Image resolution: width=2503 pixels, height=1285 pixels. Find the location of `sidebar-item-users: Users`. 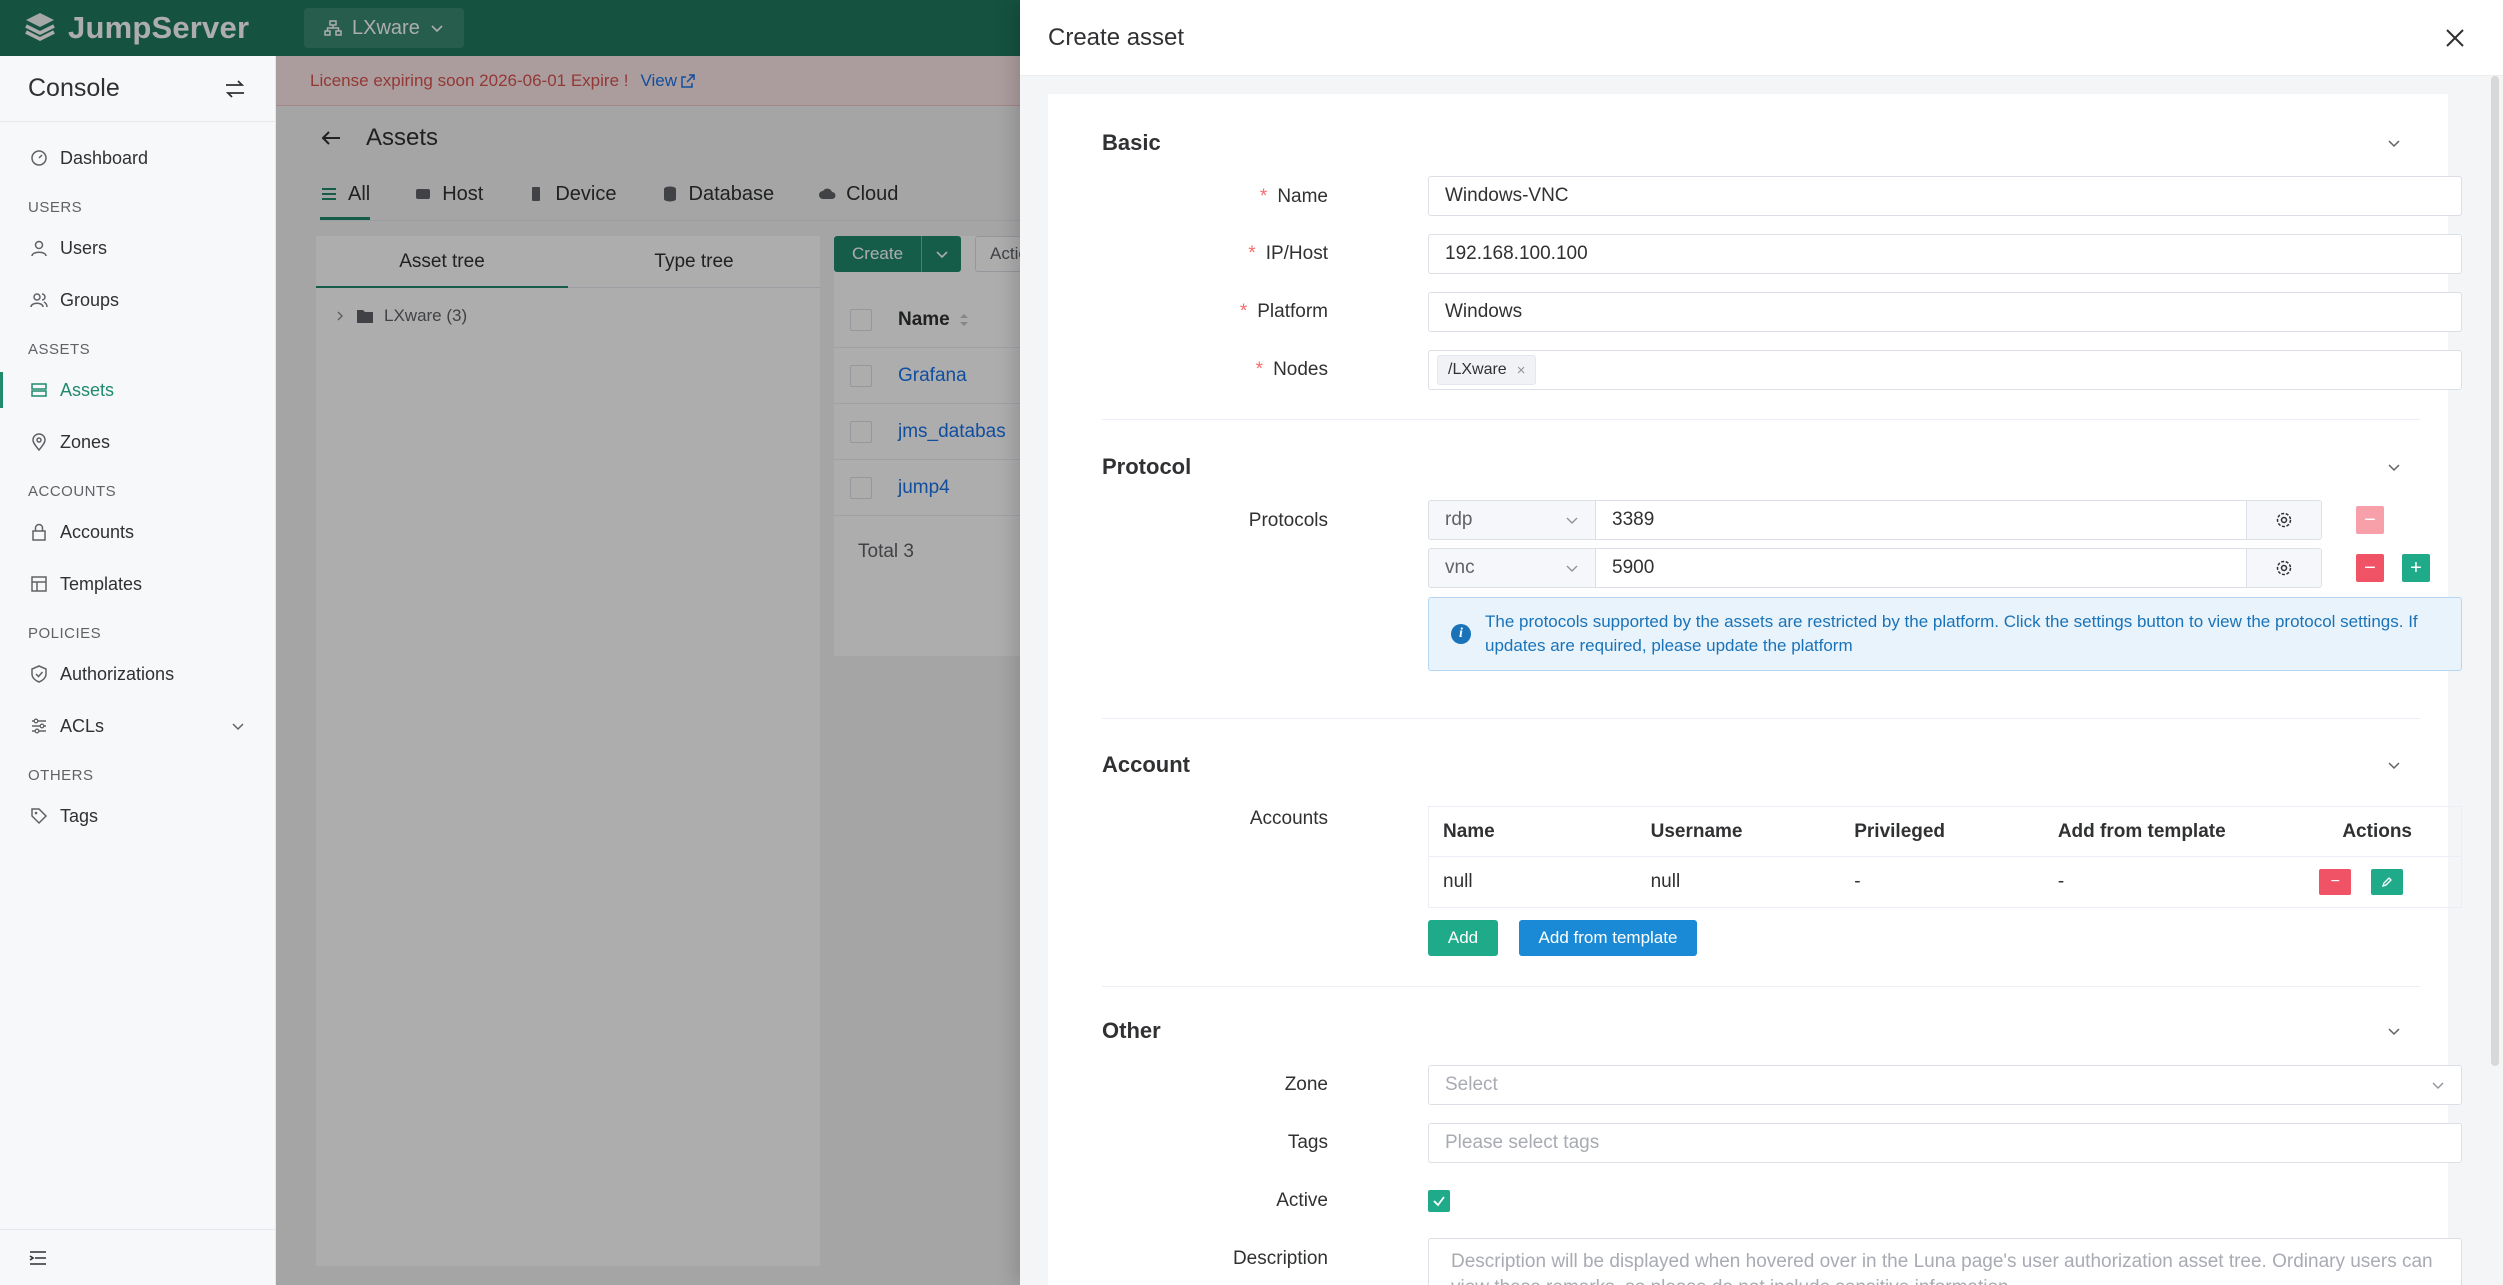

sidebar-item-users: Users is located at coordinates (137, 248).